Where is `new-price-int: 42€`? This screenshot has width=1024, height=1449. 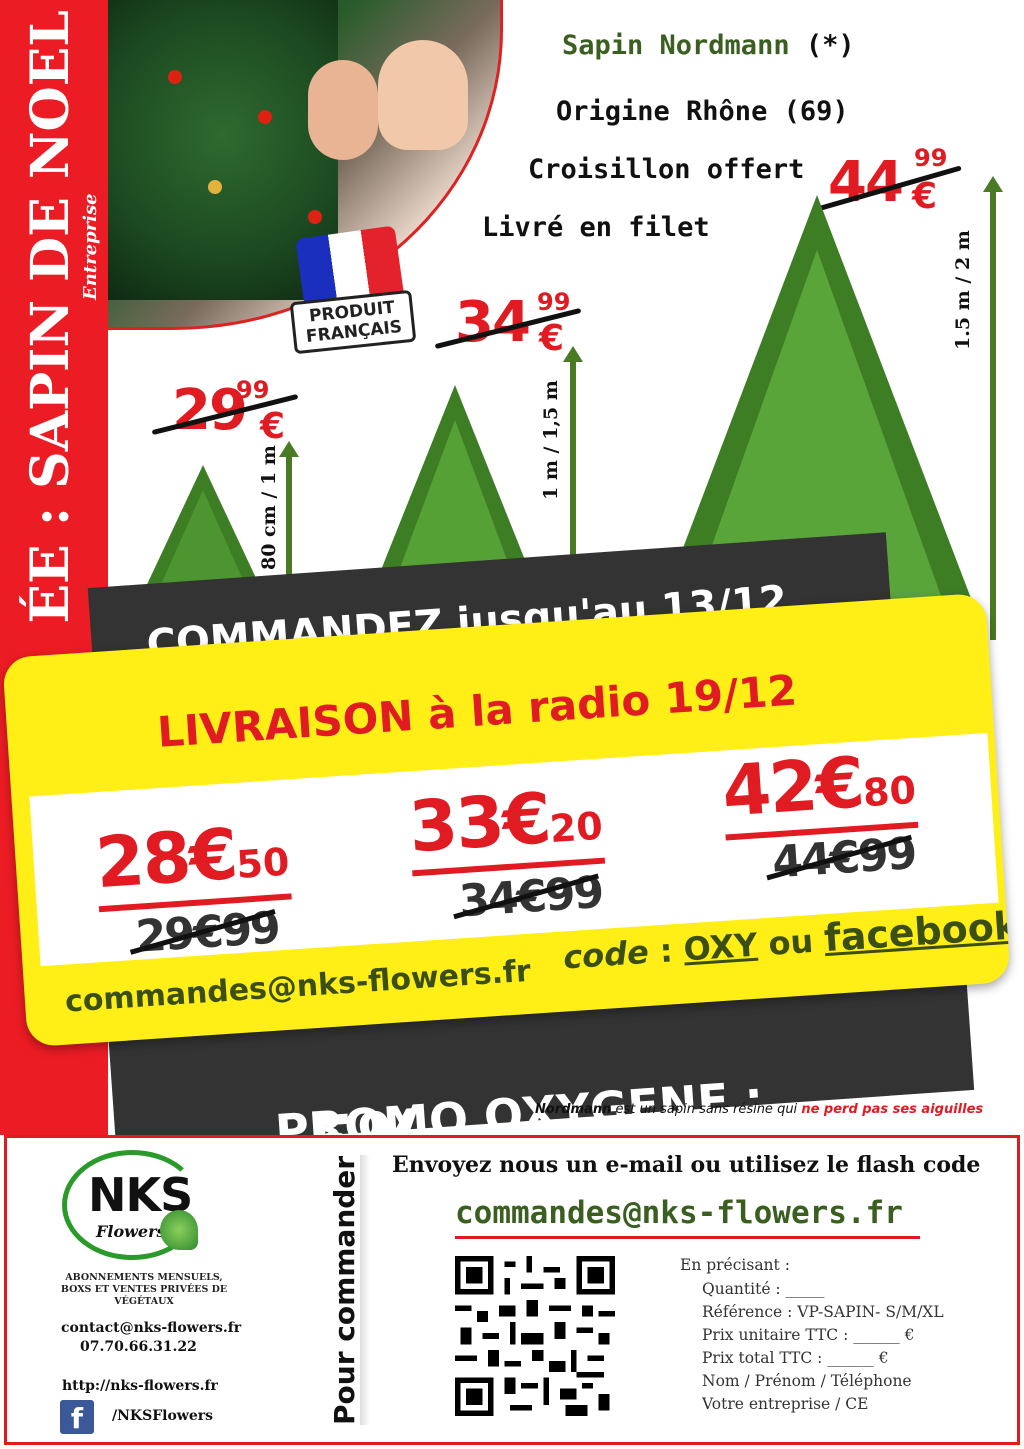
new-price-int: 42€ is located at coordinates (792, 787).